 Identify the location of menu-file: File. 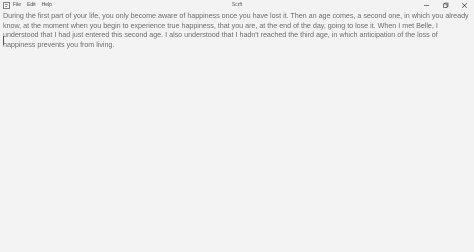
(17, 5).